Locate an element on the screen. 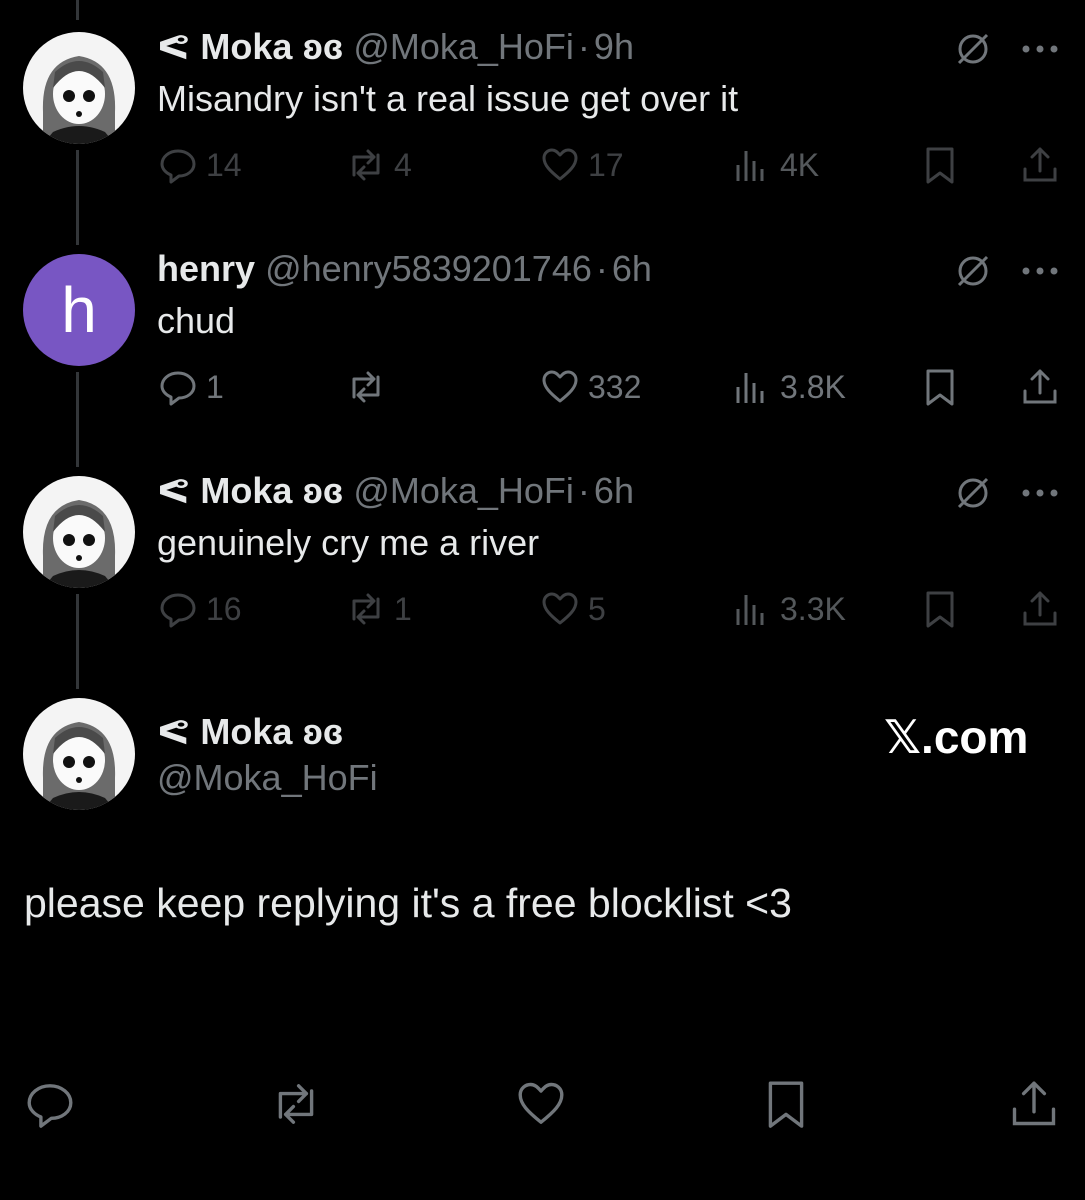 The image size is (1085, 1200). action-bar: 14 4 17 4K is located at coordinates (542, 165).